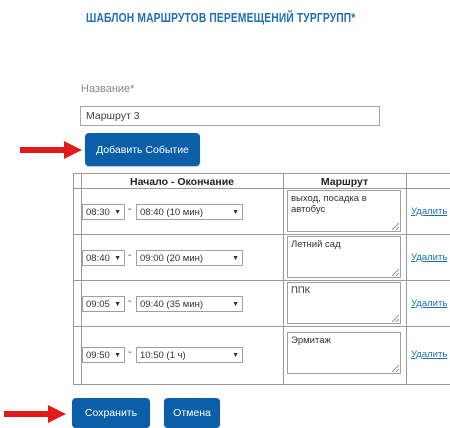 The height and width of the screenshot is (428, 450). I want to click on page-title: ШАБЛОН МАРШРУТОВ ПЕРЕМЕЩЕНИЙ ТУРГРУПП*, so click(221, 18).